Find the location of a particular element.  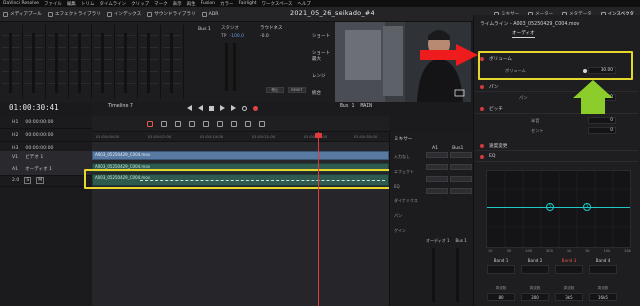

speed-section: 速度変更 is located at coordinates (556, 146).